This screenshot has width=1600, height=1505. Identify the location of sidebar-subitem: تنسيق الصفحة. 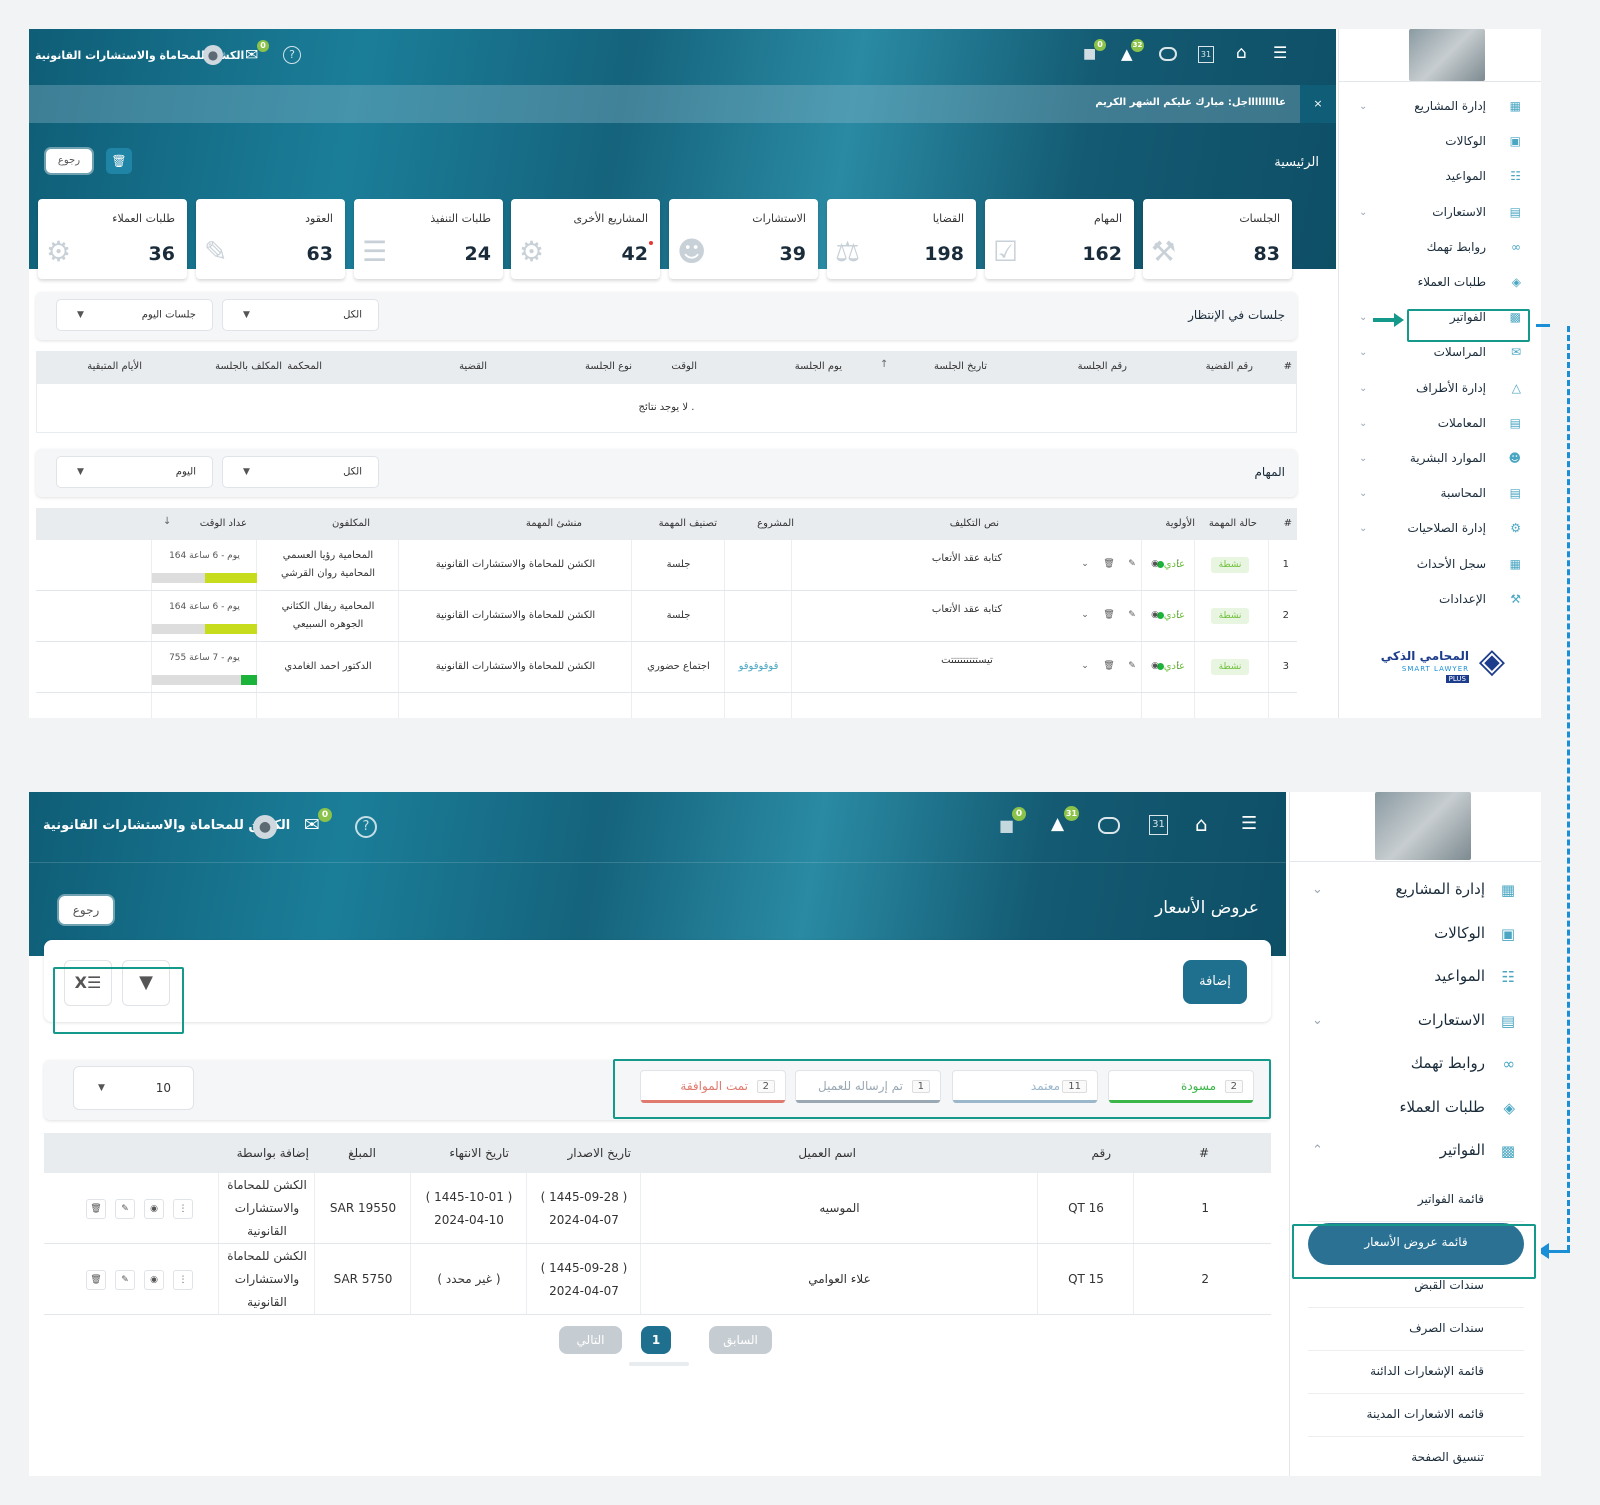
(1416, 1457).